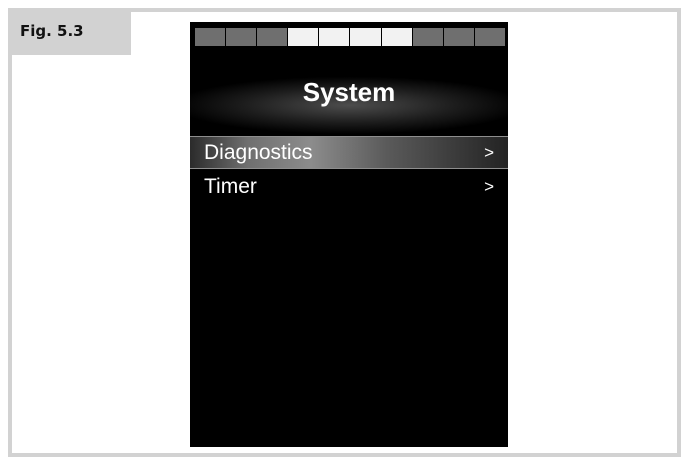 The width and height of the screenshot is (689, 465). What do you see at coordinates (69, 31) in the screenshot?
I see `figure-label: Fig. 5.3` at bounding box center [69, 31].